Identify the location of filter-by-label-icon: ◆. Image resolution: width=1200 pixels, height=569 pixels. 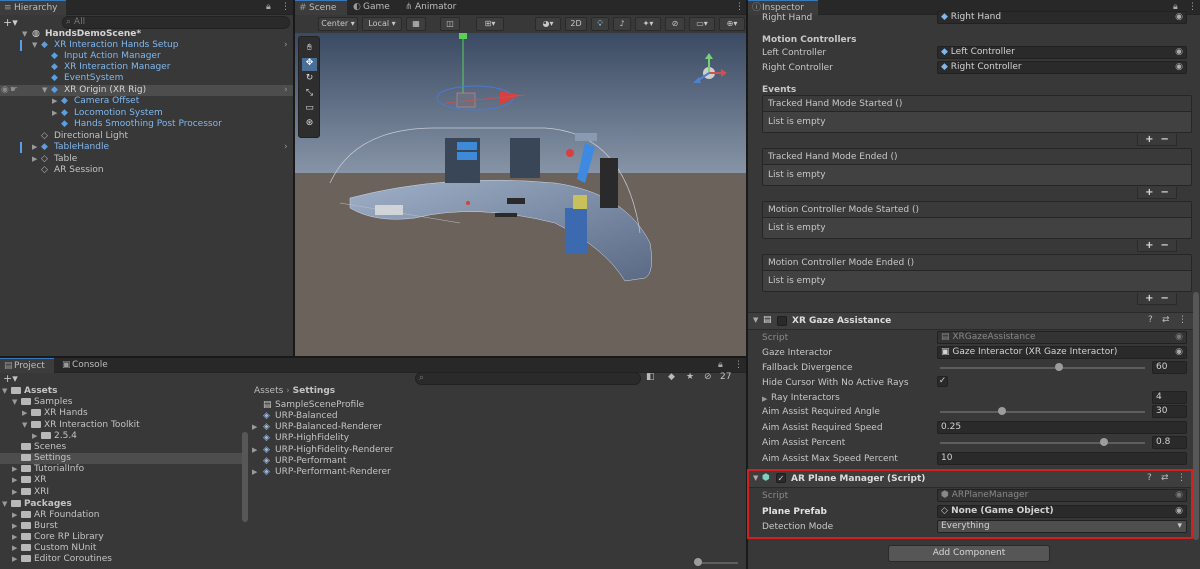
(671, 377).